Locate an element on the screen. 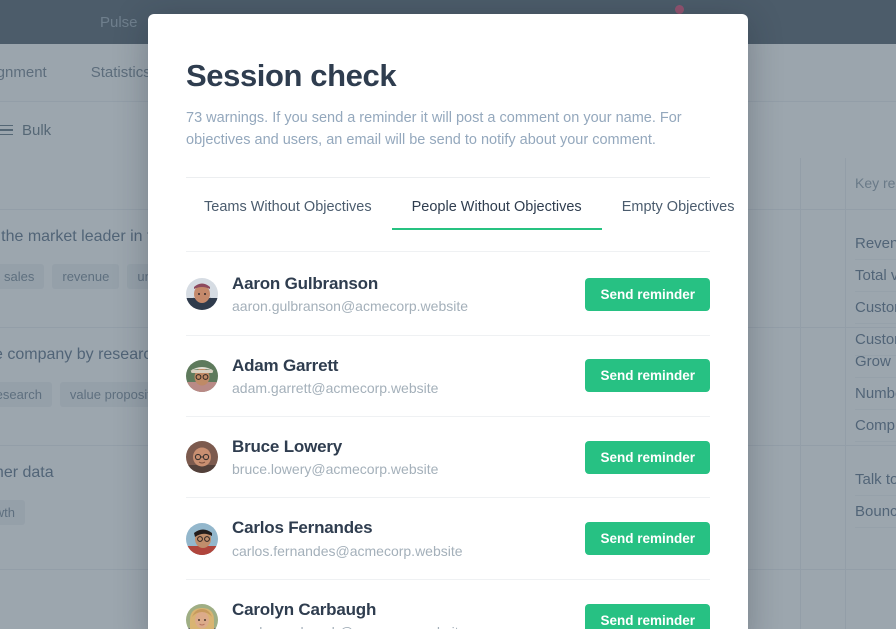  avatar-image-carolyn-carbaugh is located at coordinates (202, 616).